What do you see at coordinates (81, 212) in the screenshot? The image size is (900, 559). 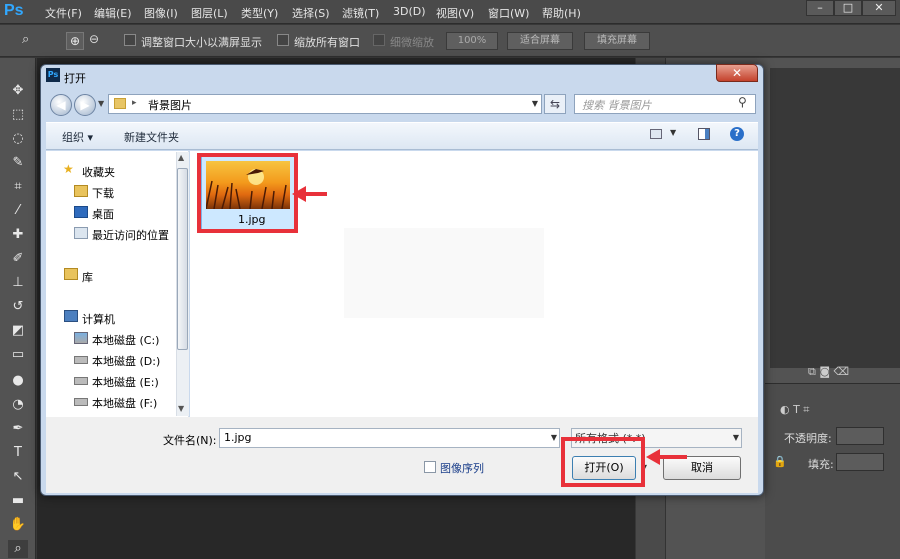 I see `desktop-icon` at bounding box center [81, 212].